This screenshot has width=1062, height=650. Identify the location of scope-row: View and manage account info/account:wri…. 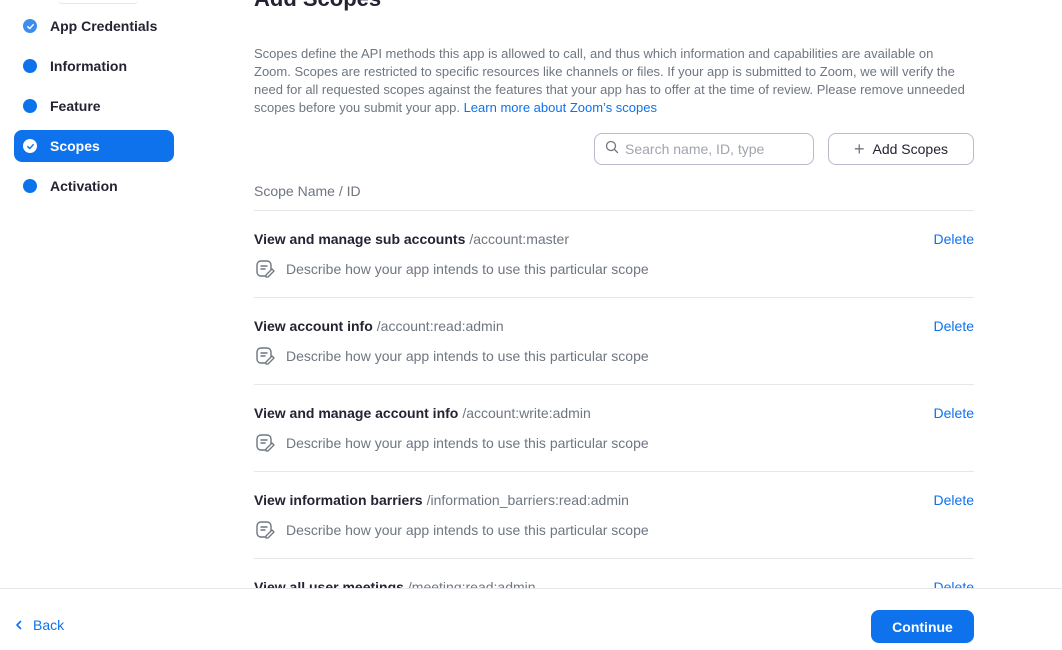
(614, 428).